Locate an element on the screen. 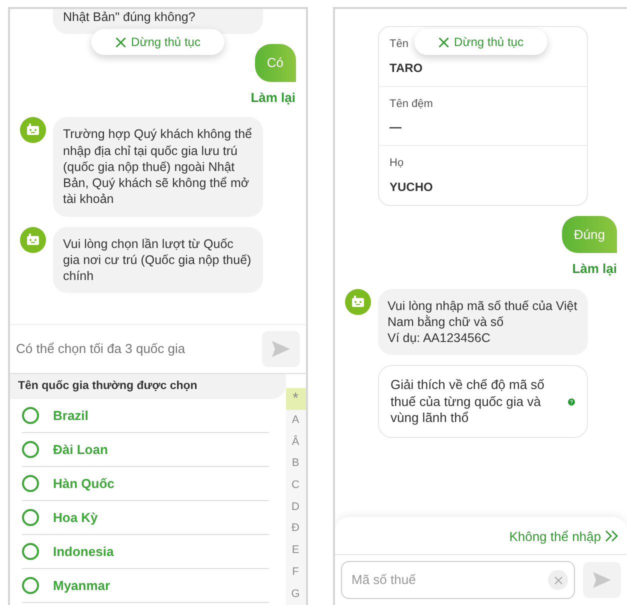 The width and height of the screenshot is (627, 605). skip-link: Không thể nhập is located at coordinates (555, 536).